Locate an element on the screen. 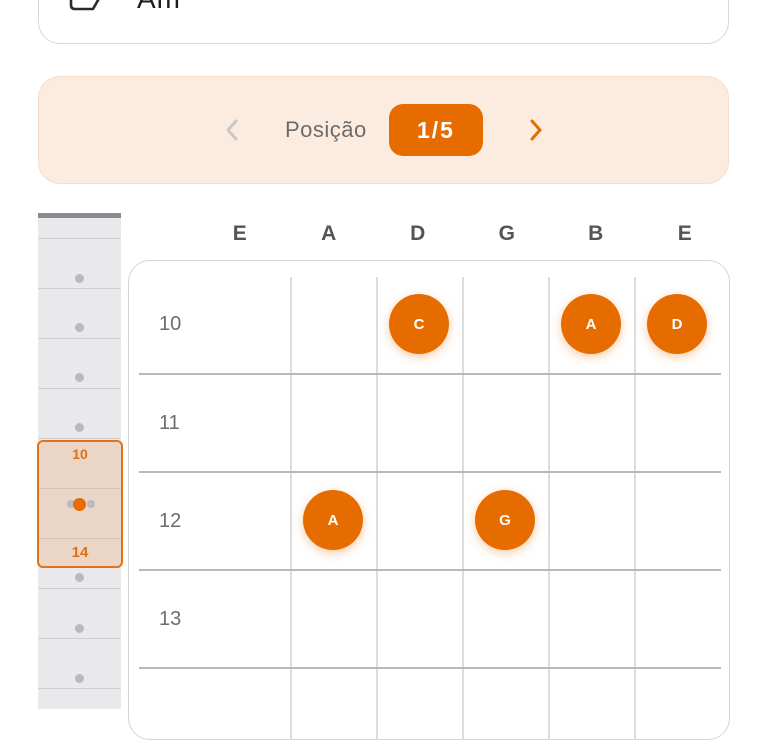  previous-position-button is located at coordinates (232, 130).